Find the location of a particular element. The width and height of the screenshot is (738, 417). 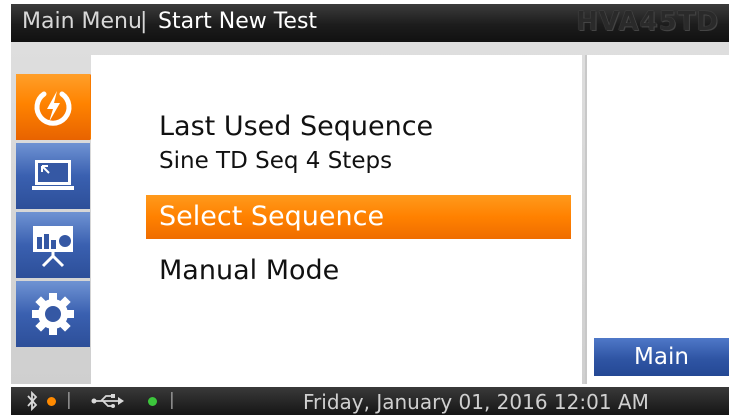

side-nav is located at coordinates (70, 212).